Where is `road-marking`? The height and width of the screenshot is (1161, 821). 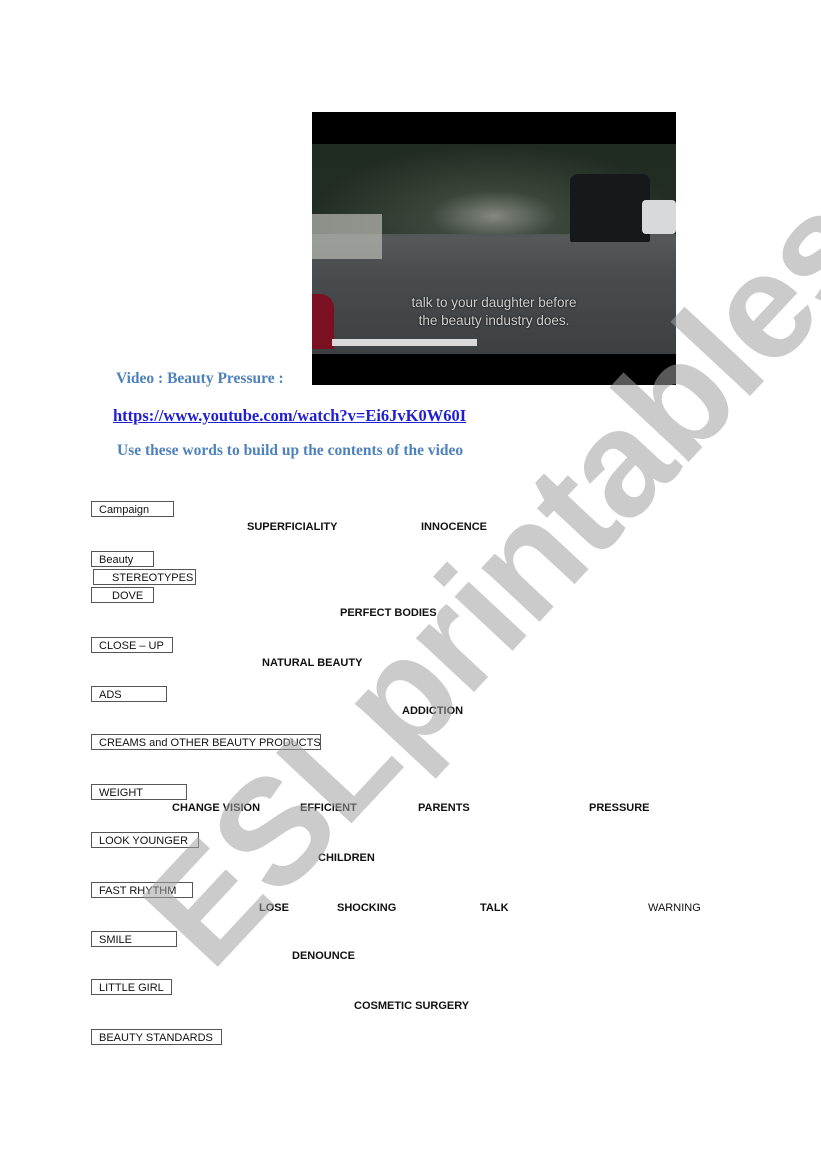 road-marking is located at coordinates (404, 342).